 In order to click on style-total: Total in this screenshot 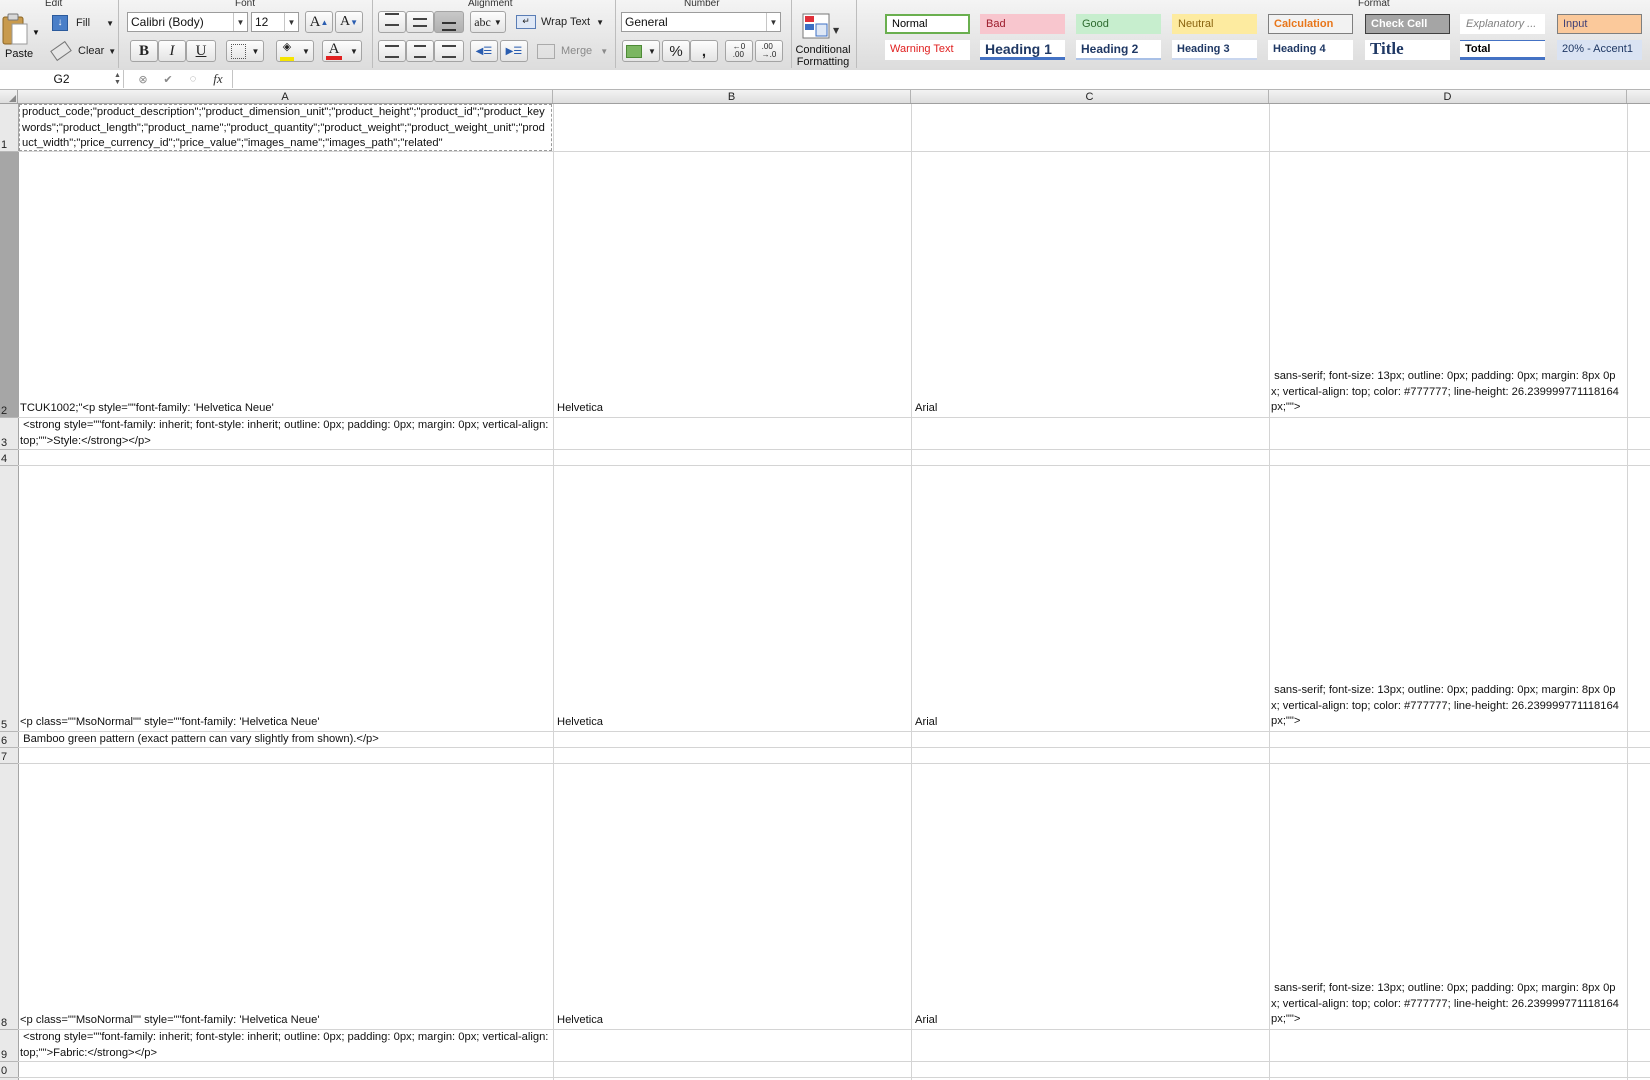, I will do `click(1502, 50)`.